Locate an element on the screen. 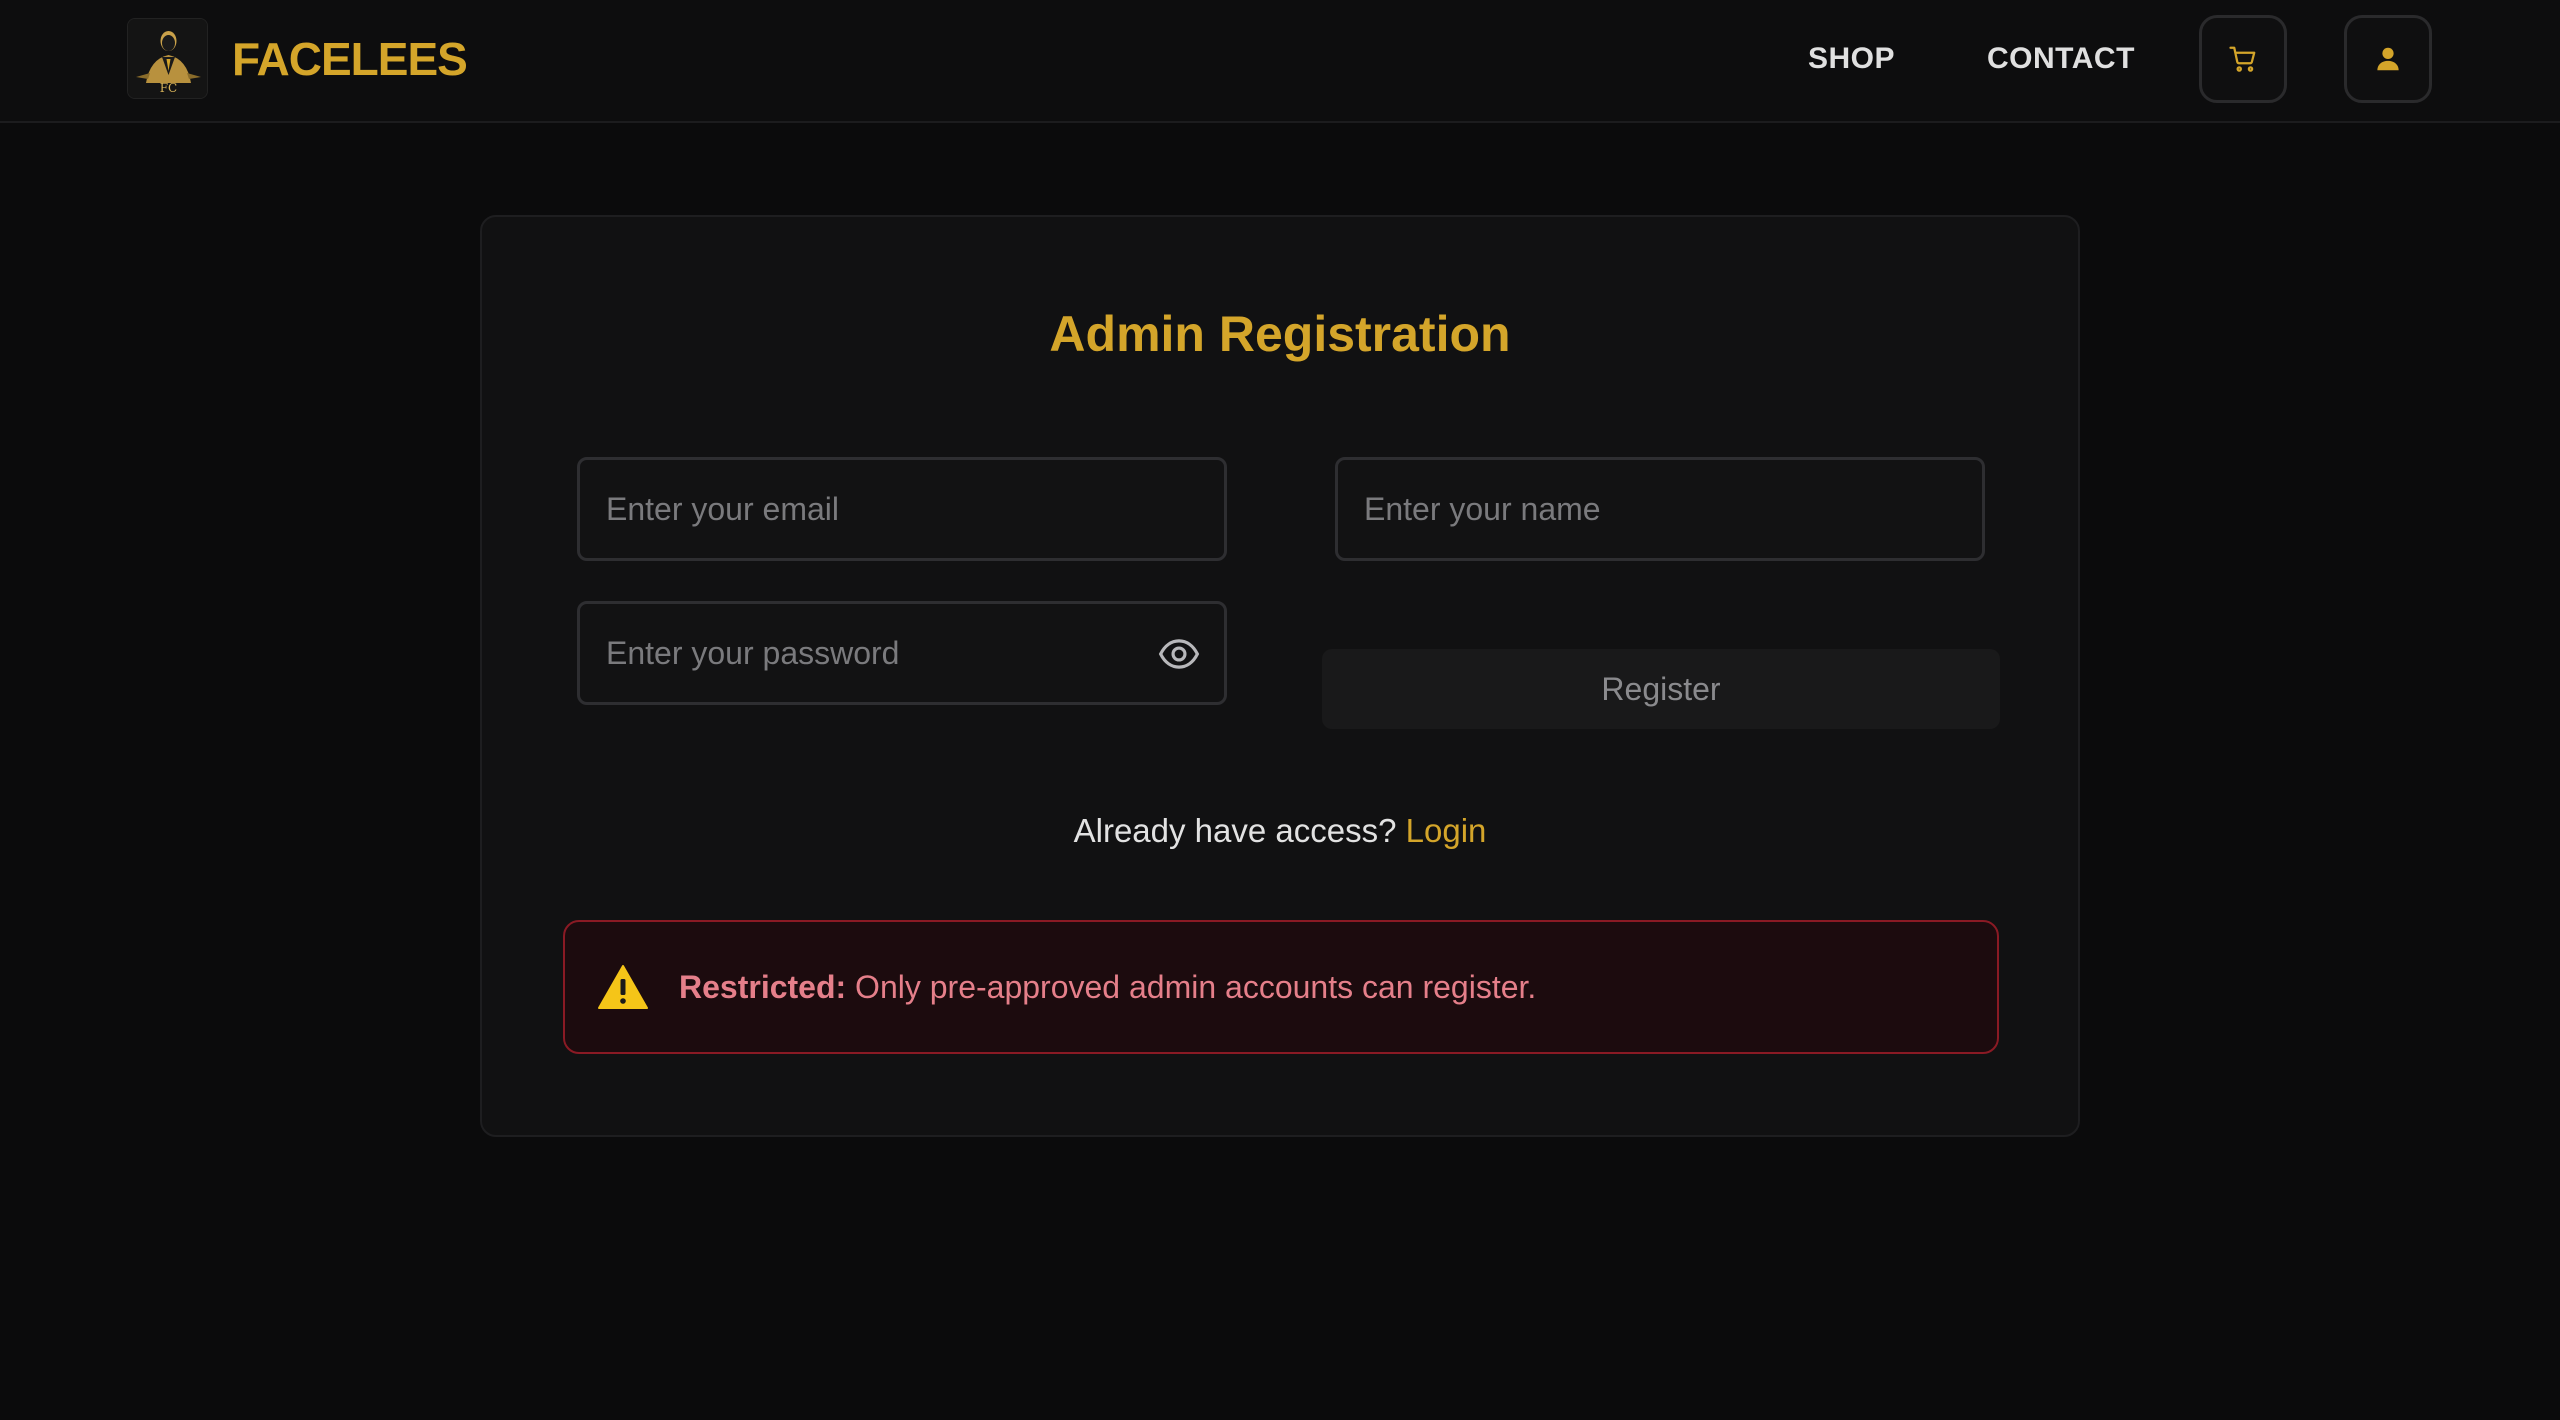 This screenshot has width=2560, height=1420. svg-text: FC is located at coordinates (169, 88).